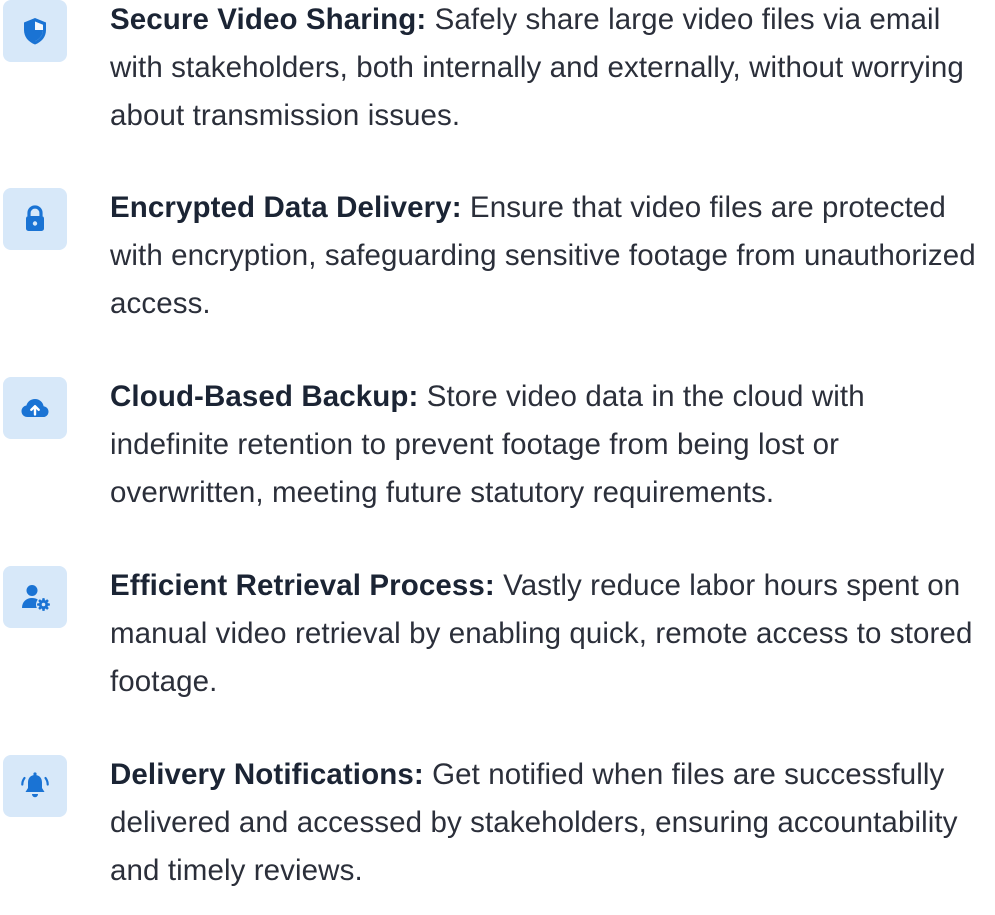  I want to click on feature-title: Efficient Retrieval Process:, so click(302, 585).